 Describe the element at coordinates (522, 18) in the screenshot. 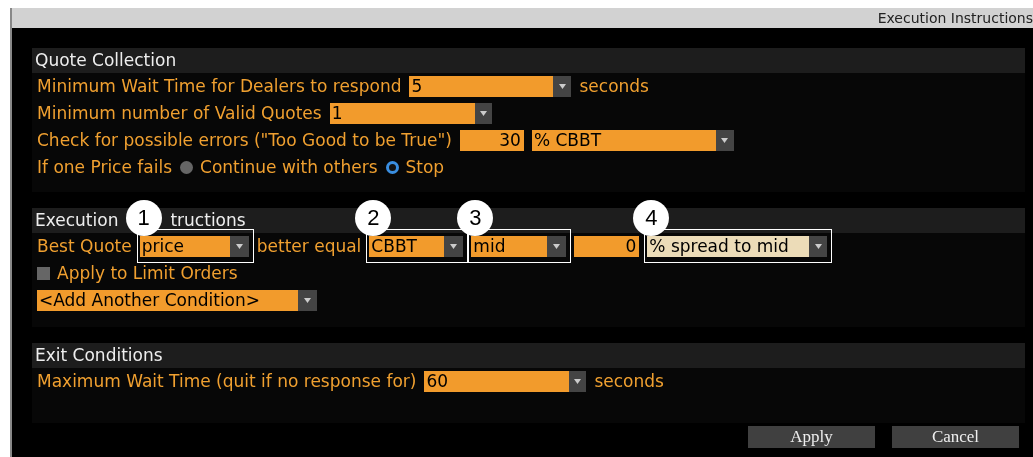

I see `window-title: Execution Instructions` at that location.